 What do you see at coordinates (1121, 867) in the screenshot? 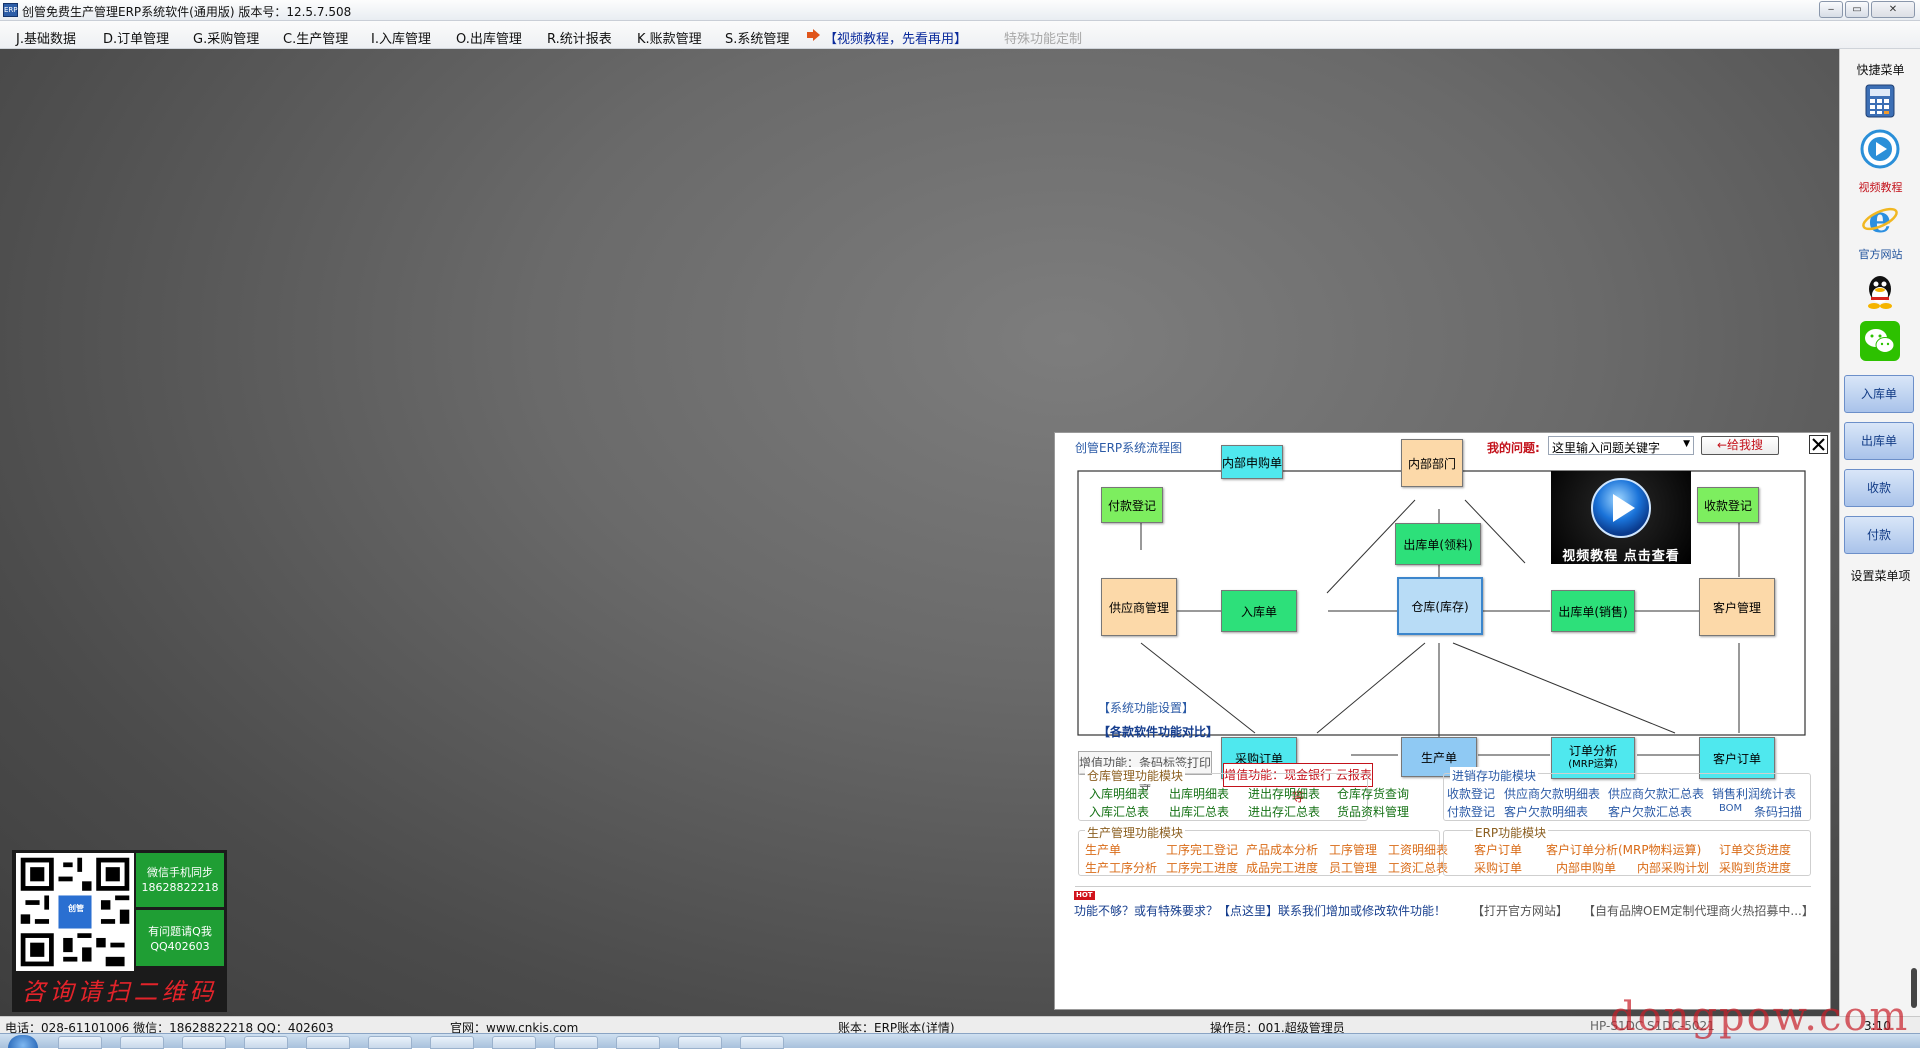
I see `link-process-analysis: 生产工序分析` at bounding box center [1121, 867].